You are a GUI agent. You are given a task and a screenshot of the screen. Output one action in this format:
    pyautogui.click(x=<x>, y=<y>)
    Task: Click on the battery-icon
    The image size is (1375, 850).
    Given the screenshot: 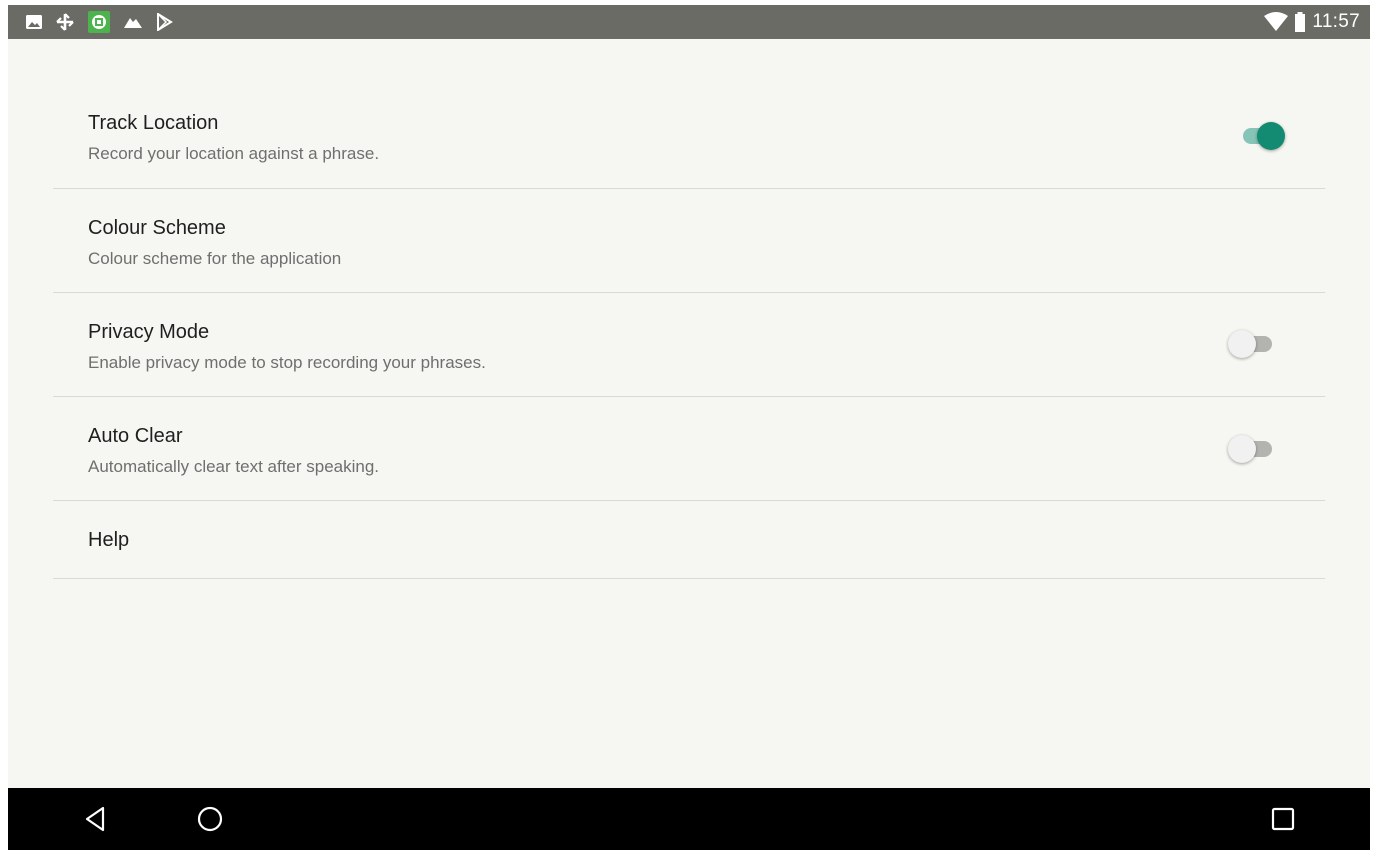 What is the action you would take?
    pyautogui.click(x=1300, y=22)
    